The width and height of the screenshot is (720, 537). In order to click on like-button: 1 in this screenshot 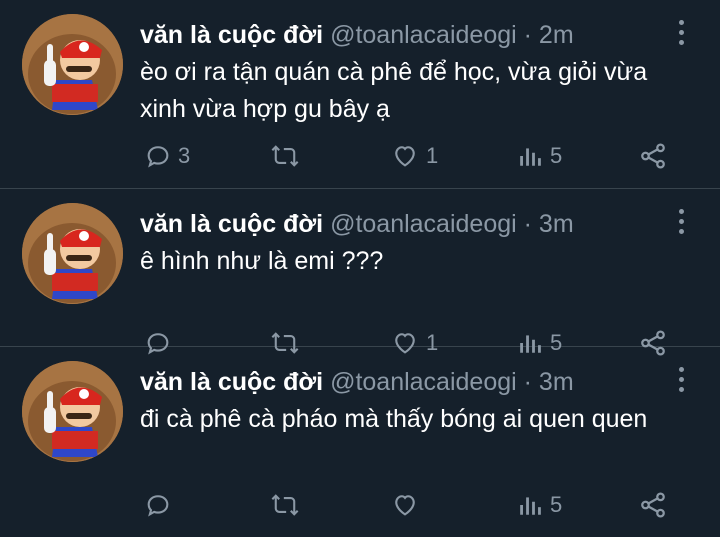, I will do `click(414, 156)`.